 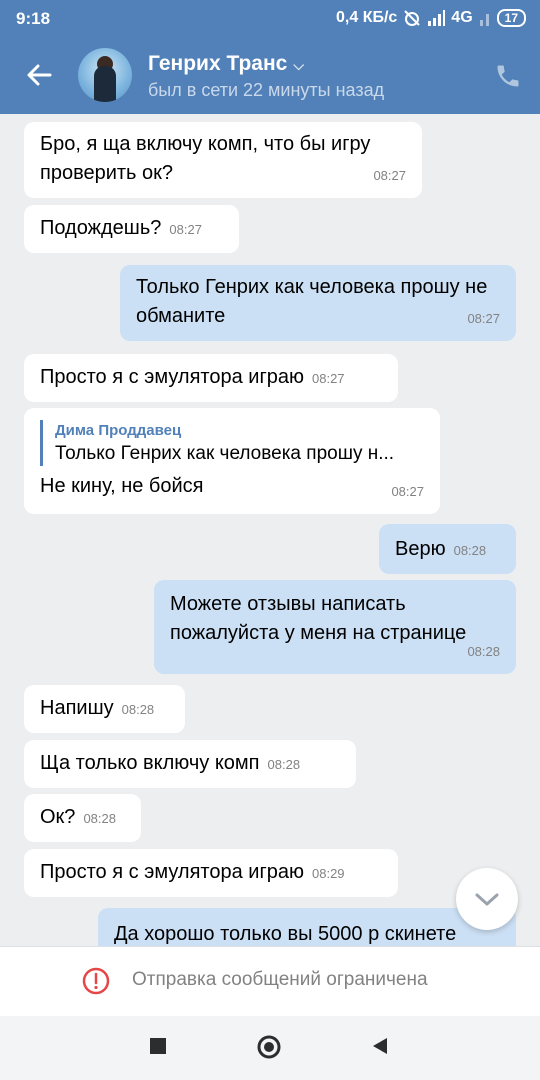 What do you see at coordinates (447, 549) in the screenshot?
I see `message-outgoing: Верю 08:28` at bounding box center [447, 549].